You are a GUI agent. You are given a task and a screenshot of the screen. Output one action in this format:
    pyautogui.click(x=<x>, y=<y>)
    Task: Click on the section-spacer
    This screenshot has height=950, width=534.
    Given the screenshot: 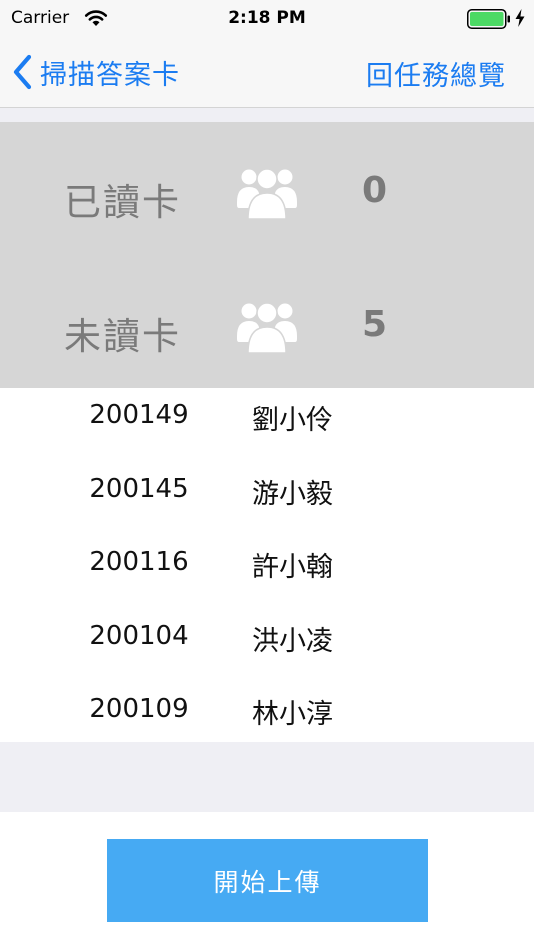 What is the action you would take?
    pyautogui.click(x=267, y=115)
    